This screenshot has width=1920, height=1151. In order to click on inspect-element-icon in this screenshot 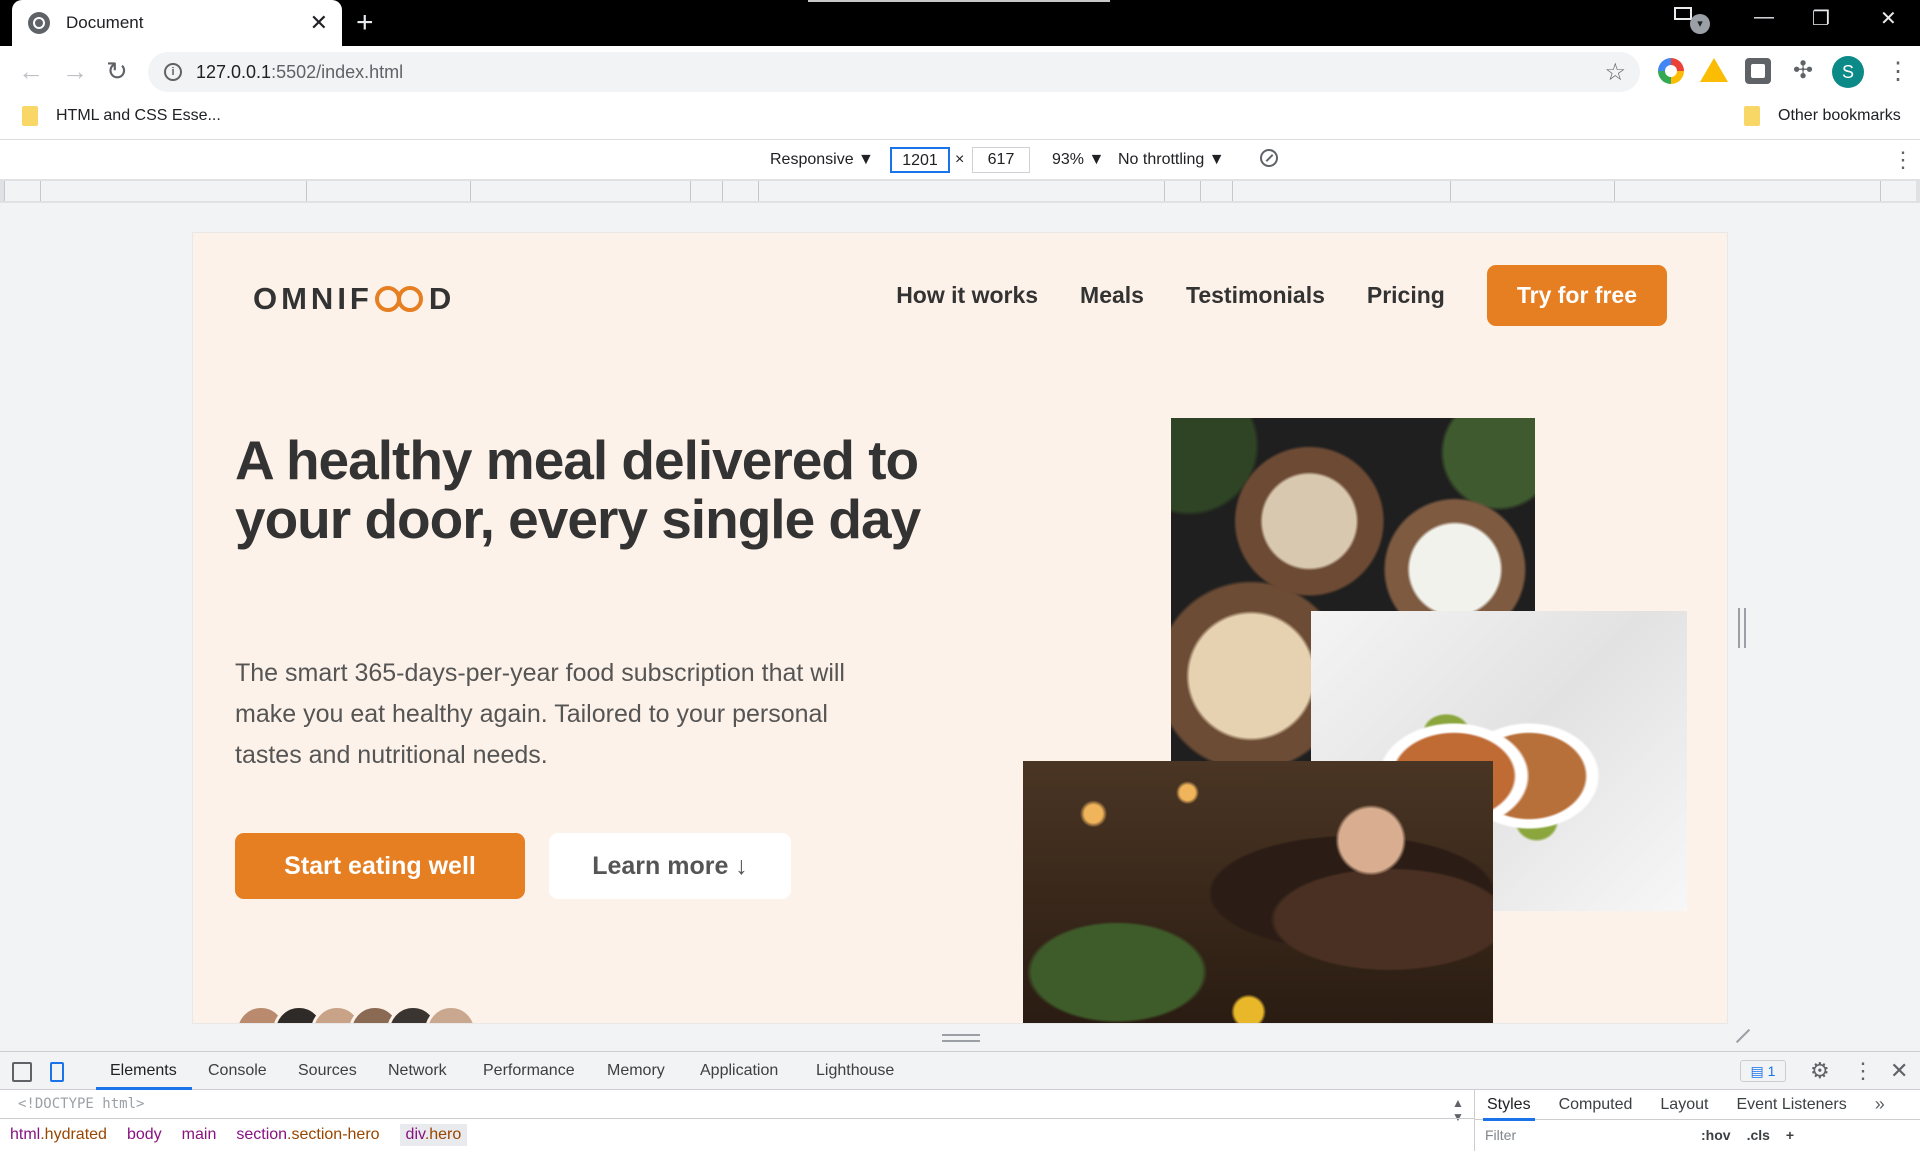, I will do `click(22, 1072)`.